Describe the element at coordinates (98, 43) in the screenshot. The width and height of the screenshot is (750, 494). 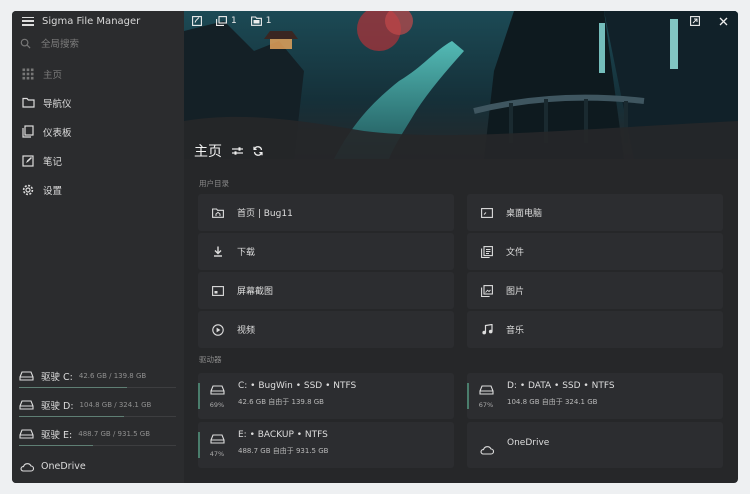
I see `search-input: 全局搜索` at that location.